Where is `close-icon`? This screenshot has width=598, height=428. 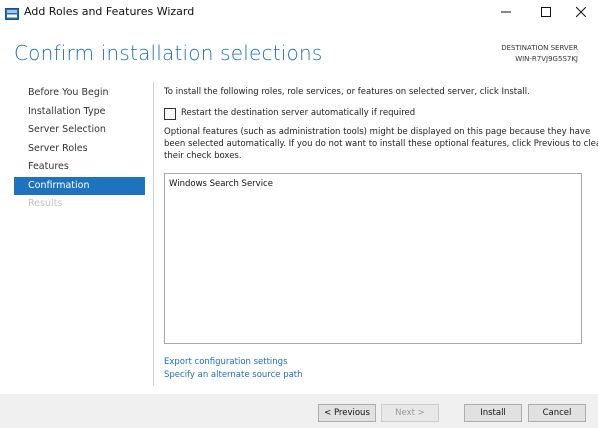 close-icon is located at coordinates (581, 12).